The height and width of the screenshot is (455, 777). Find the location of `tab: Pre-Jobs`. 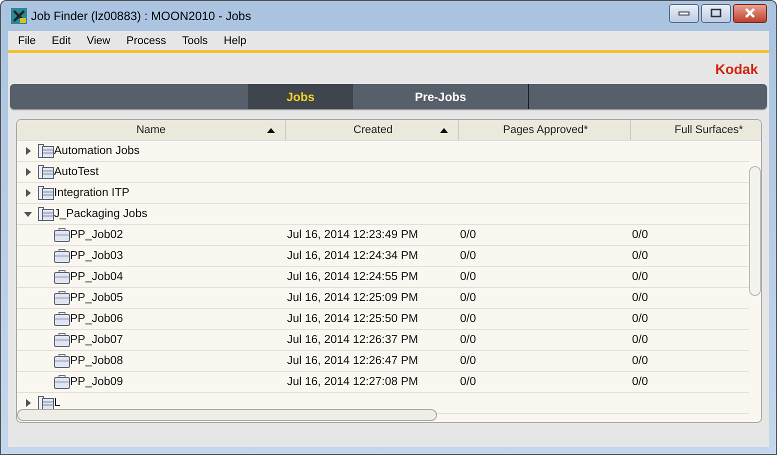

tab: Pre-Jobs is located at coordinates (441, 96).